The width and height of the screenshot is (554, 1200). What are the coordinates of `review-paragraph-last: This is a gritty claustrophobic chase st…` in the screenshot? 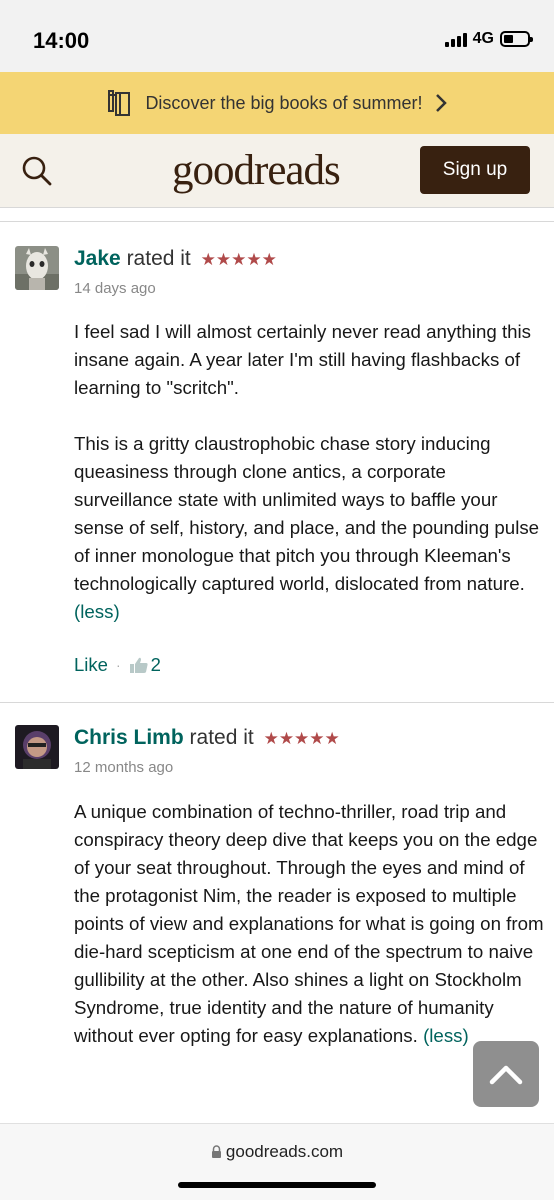 It's located at (309, 528).